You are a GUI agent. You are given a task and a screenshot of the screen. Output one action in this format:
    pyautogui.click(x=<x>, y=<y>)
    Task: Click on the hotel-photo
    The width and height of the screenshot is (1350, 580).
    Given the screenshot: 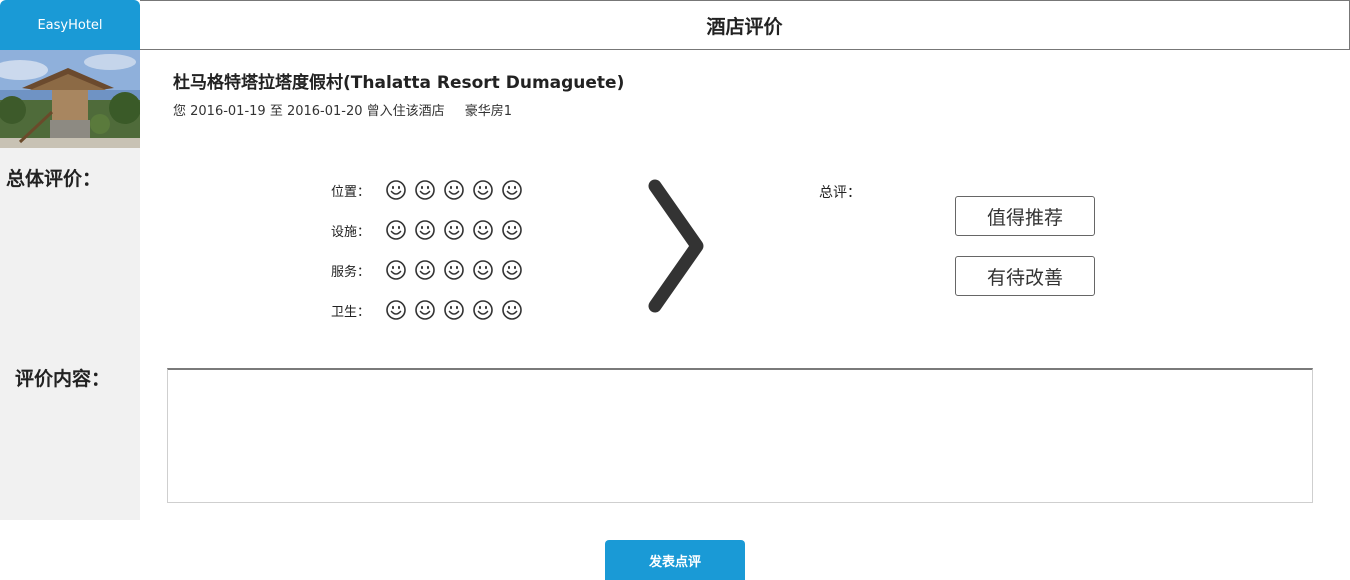 What is the action you would take?
    pyautogui.click(x=70, y=99)
    